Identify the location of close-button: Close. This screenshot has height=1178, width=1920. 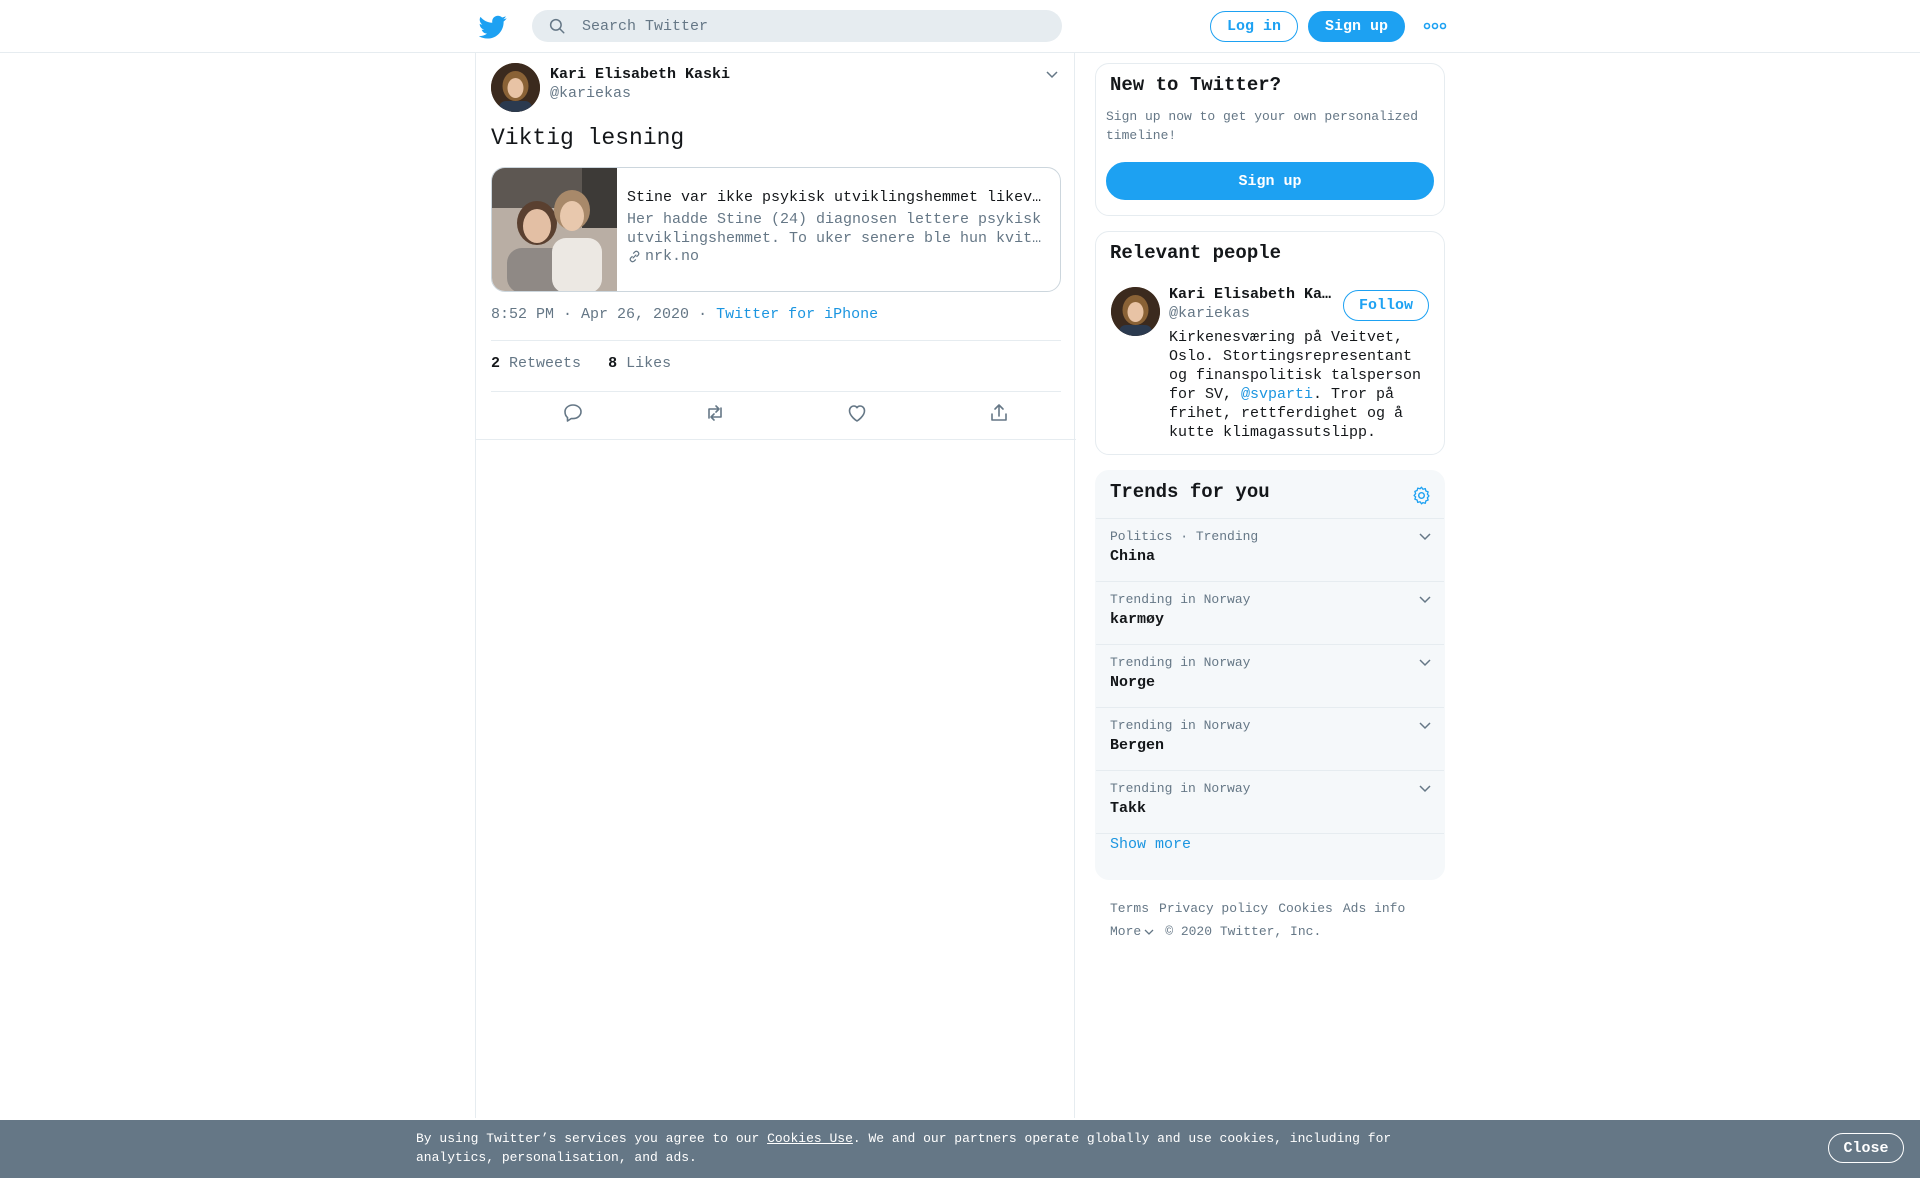
(1866, 1148).